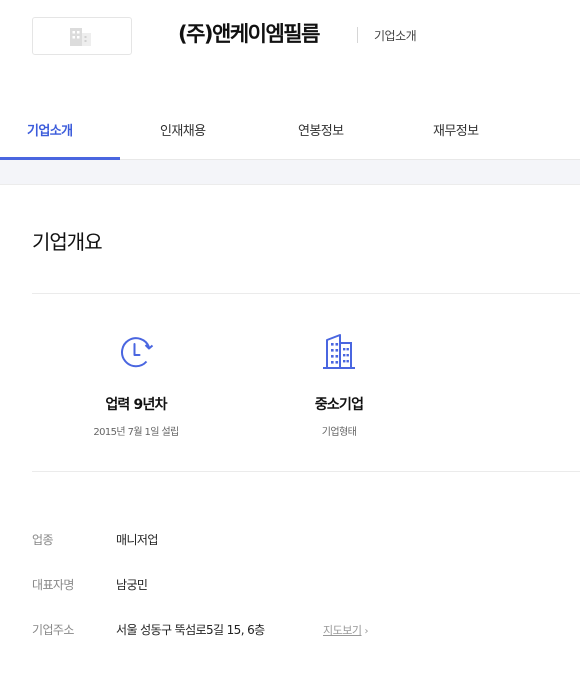 The height and width of the screenshot is (687, 580). What do you see at coordinates (339, 384) in the screenshot?
I see `stat-company-type: 중소기업 기업형태` at bounding box center [339, 384].